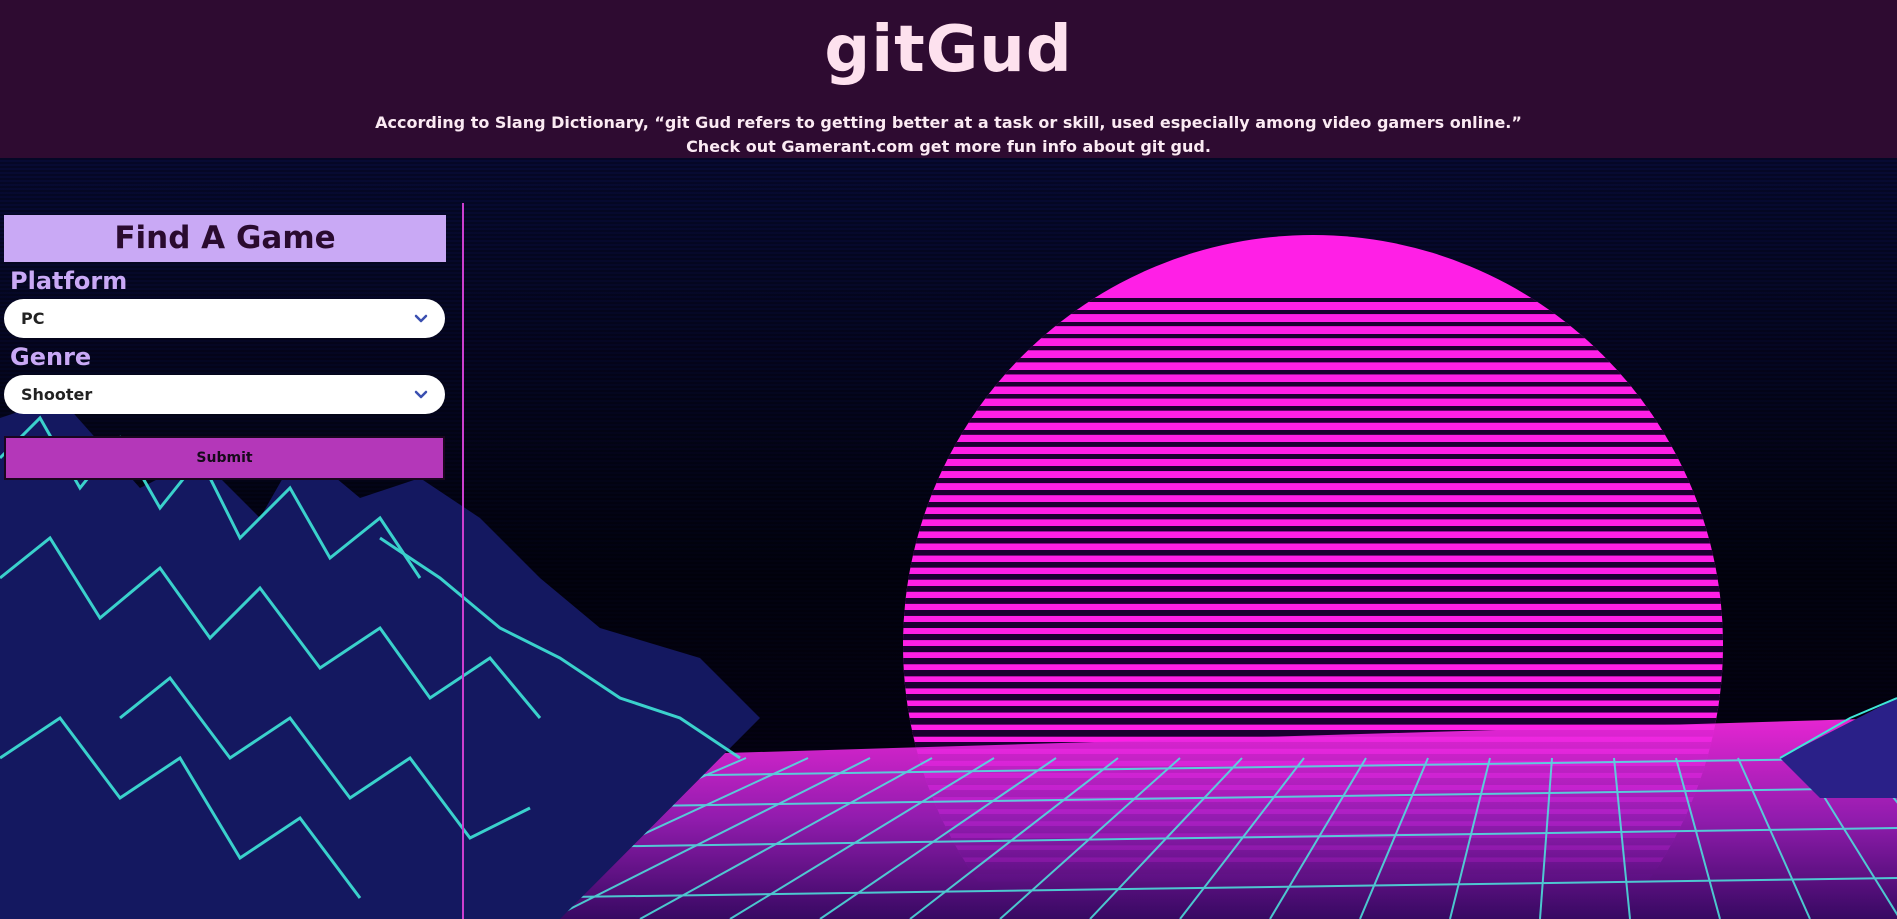 The width and height of the screenshot is (1897, 919). Describe the element at coordinates (225, 238) in the screenshot. I see `find-game-heading: Find A Game` at that location.